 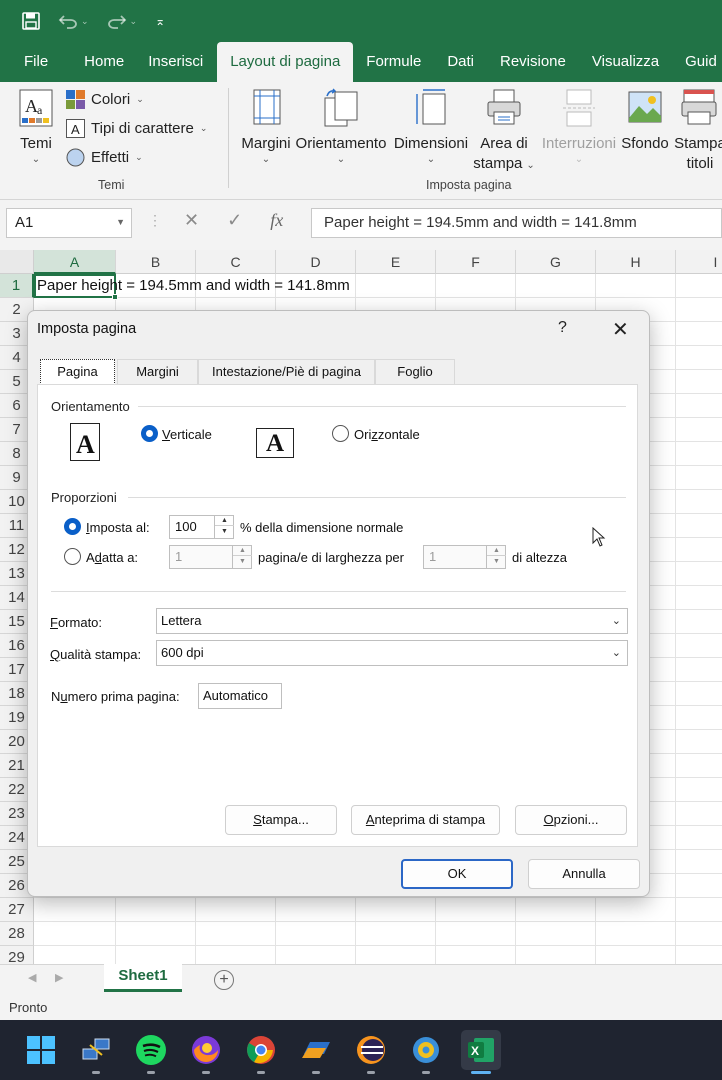 What do you see at coordinates (504, 131) in the screenshot?
I see `area-di-stampa-button: Area di stampa ⌄` at bounding box center [504, 131].